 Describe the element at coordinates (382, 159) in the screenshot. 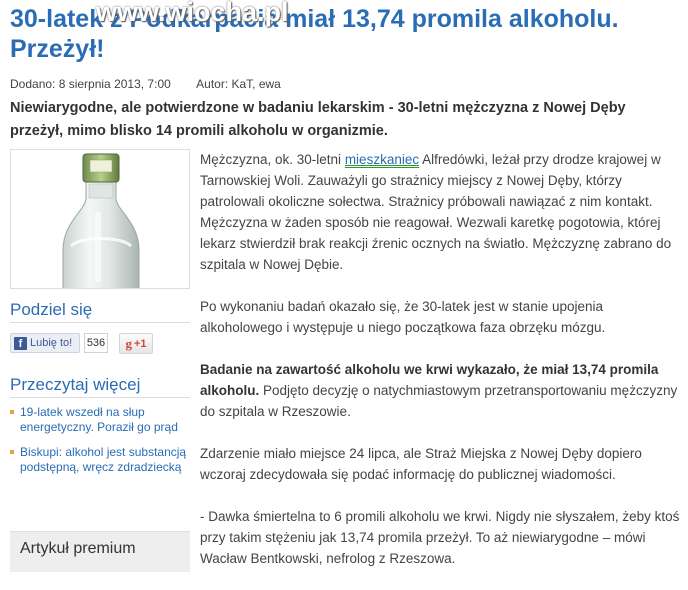

I see `keyword-link: mieszkaniec` at that location.